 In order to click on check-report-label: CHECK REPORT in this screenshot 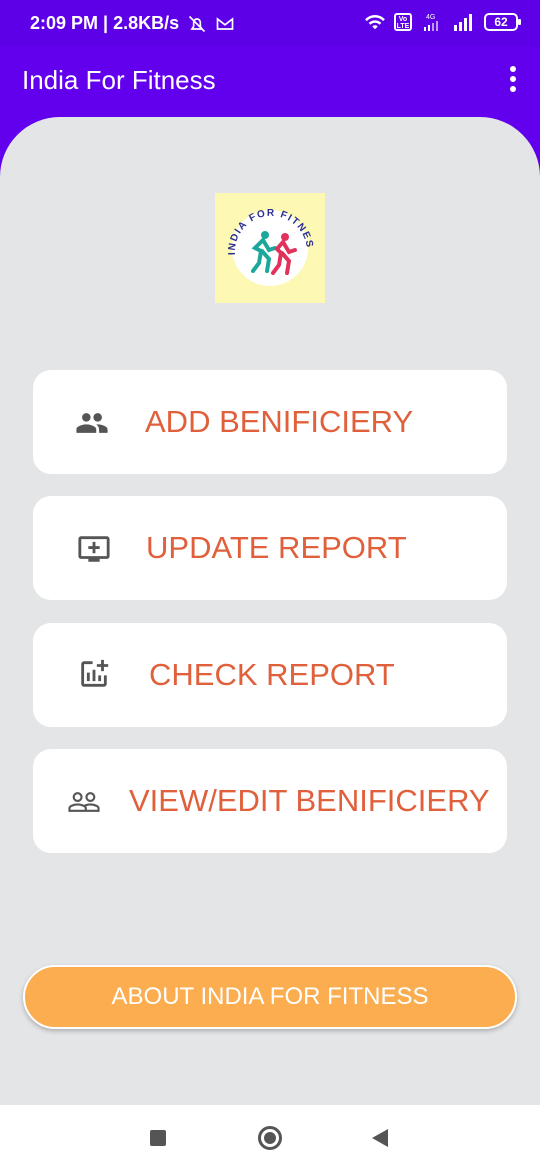, I will do `click(272, 674)`.